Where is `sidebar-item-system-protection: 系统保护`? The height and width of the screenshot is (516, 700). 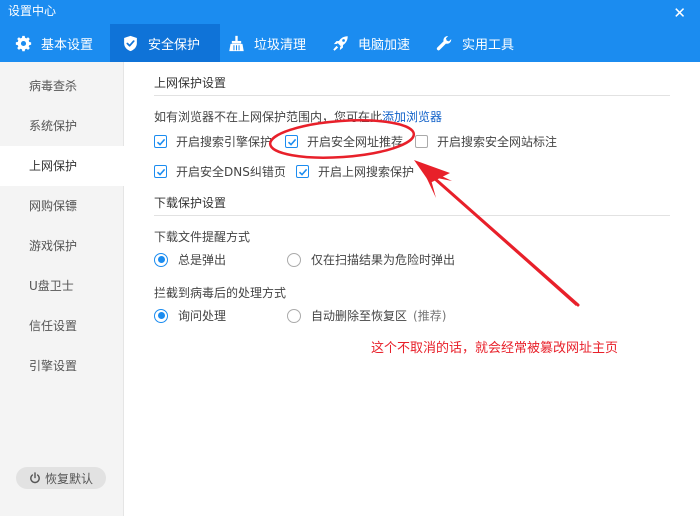 sidebar-item-system-protection: 系统保护 is located at coordinates (62, 126).